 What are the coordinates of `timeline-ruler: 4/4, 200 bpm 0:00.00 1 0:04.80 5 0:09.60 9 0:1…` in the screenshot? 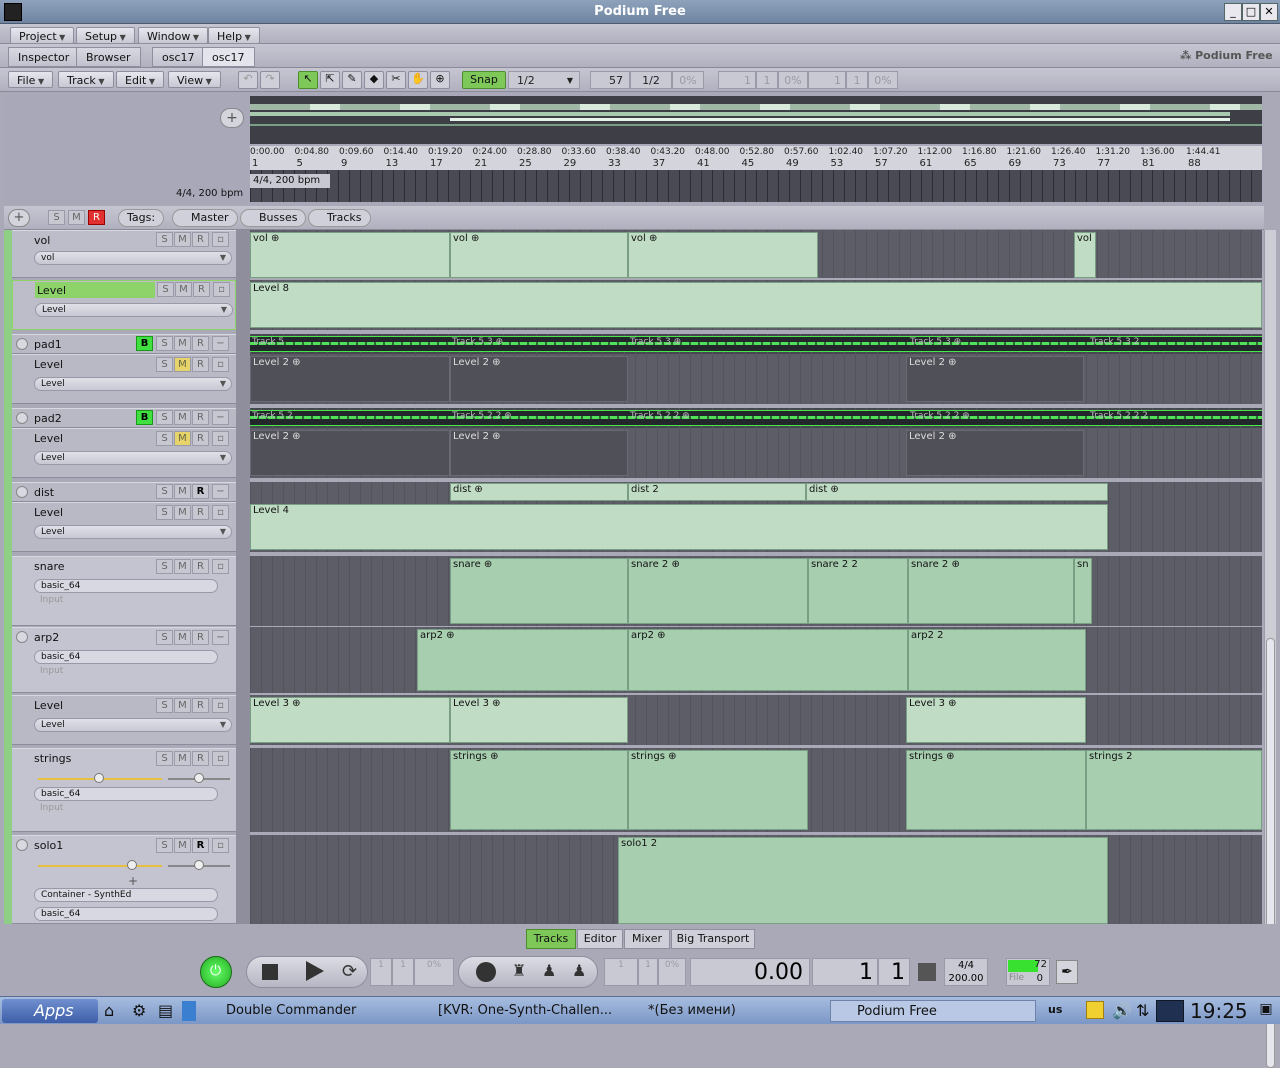 It's located at (756, 174).